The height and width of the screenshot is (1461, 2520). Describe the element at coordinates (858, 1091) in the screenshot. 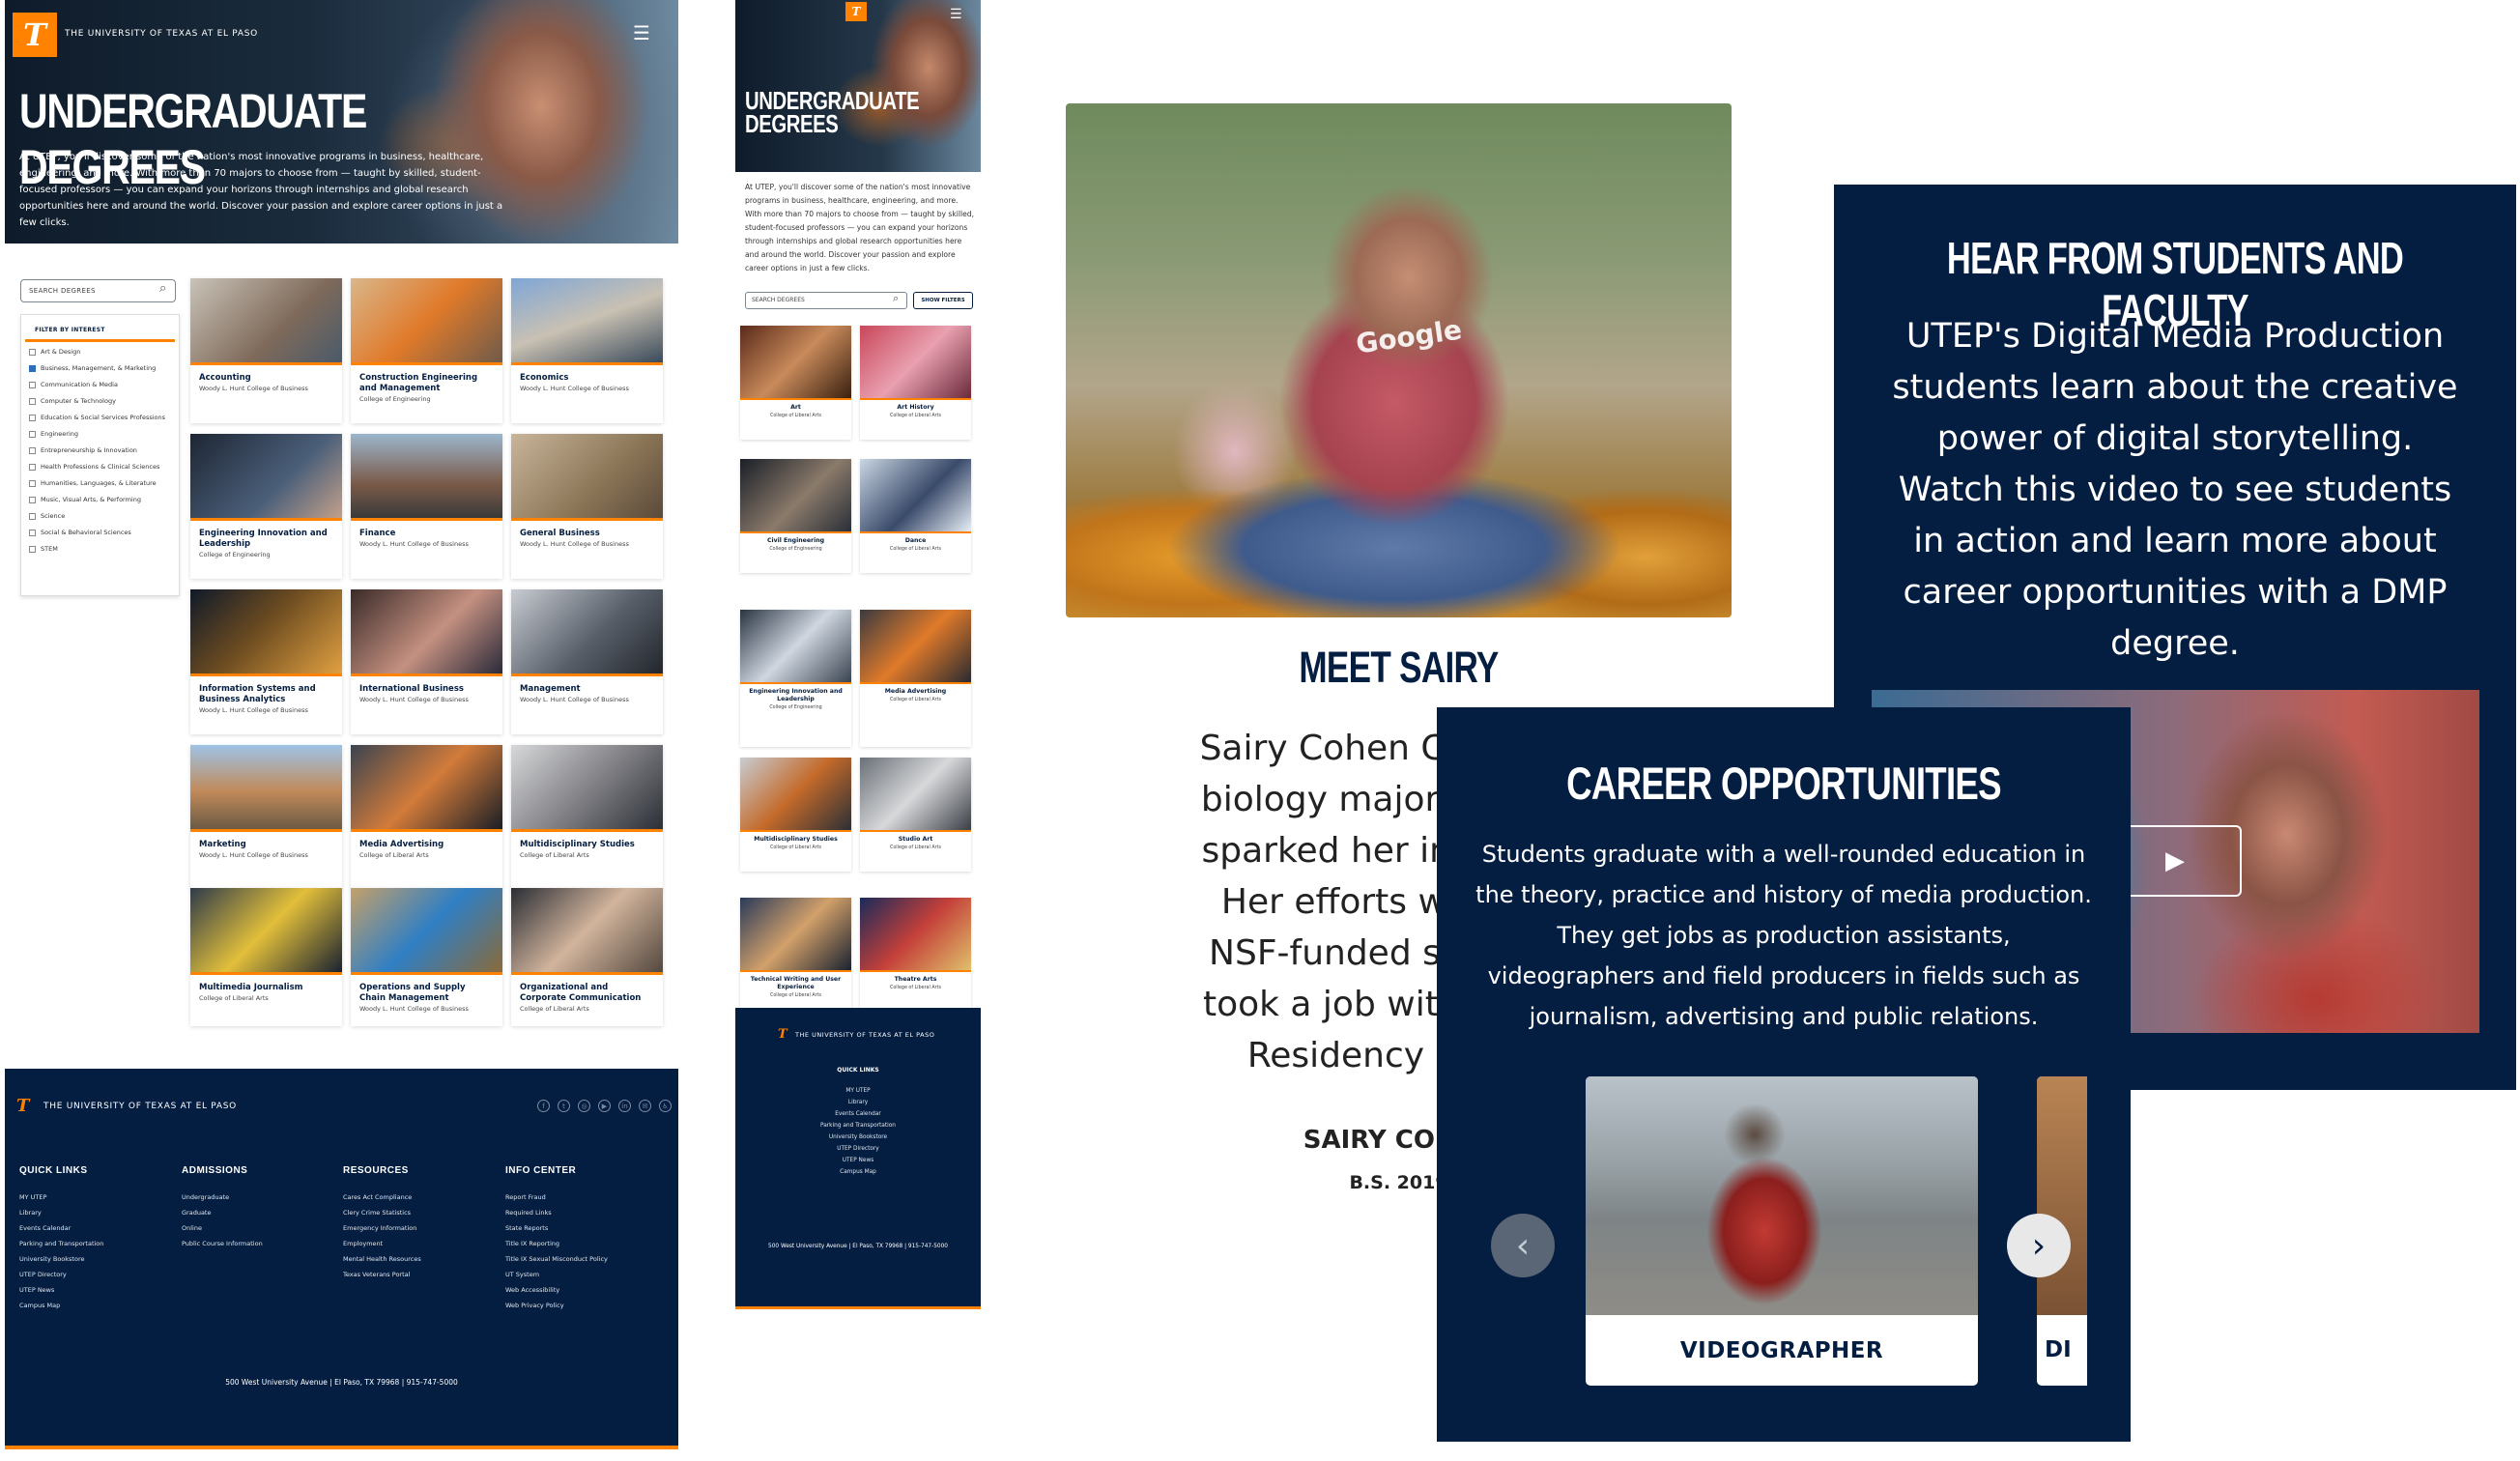

I see `mobile-footer-link: MY UTEP` at that location.